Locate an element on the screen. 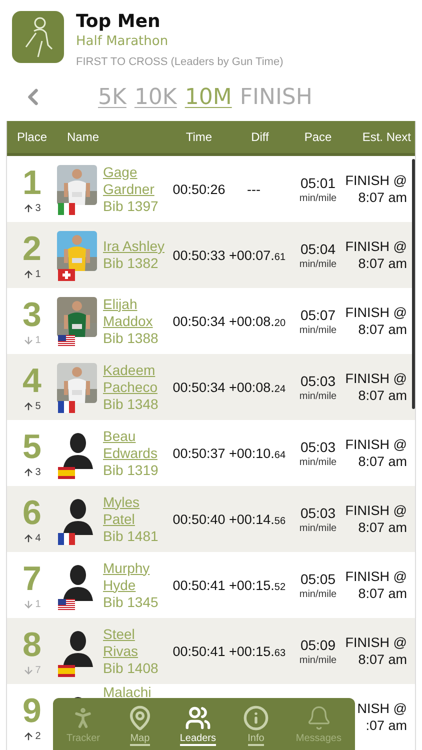 This screenshot has height=750, width=422. column-header: Place is located at coordinates (32, 137).